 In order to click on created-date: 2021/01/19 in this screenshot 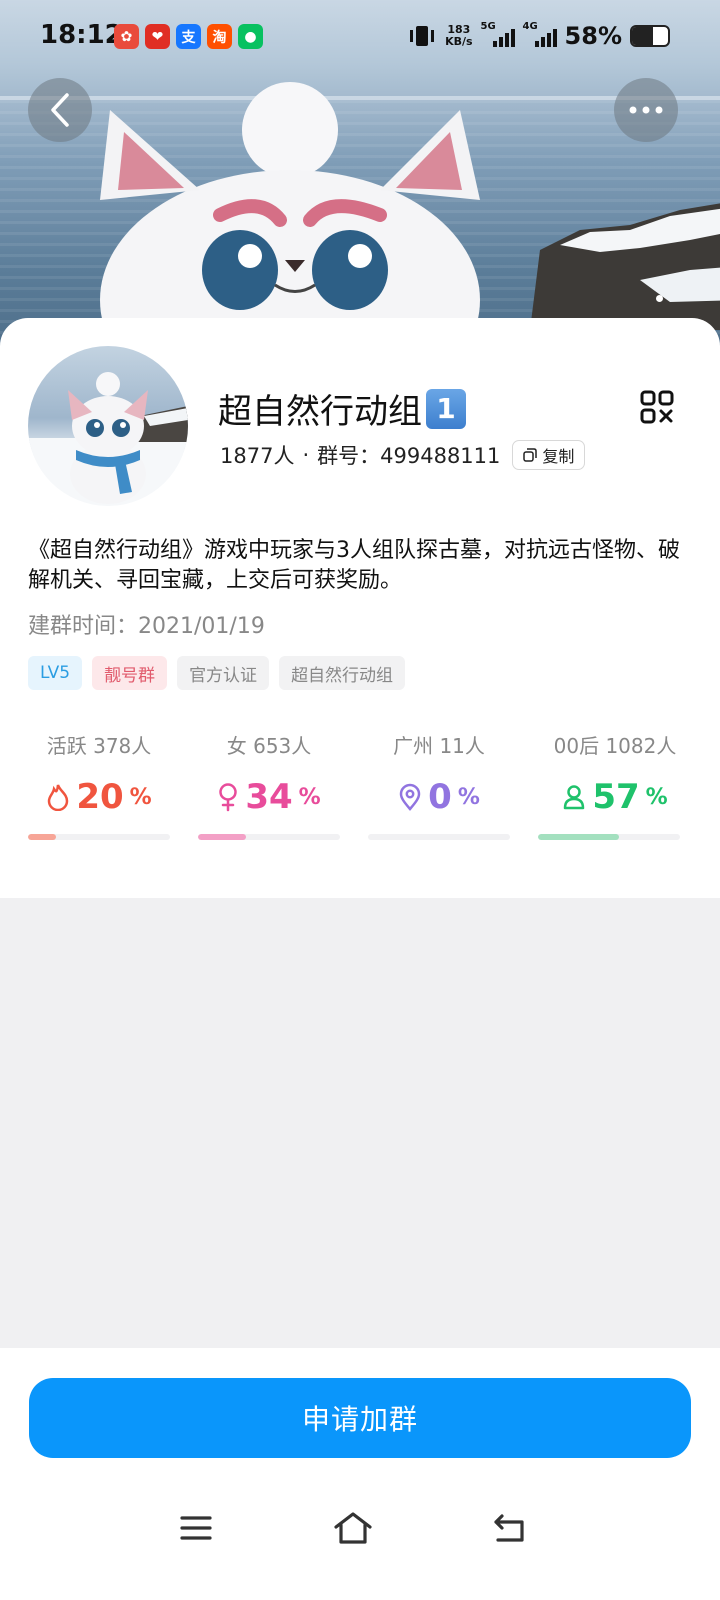, I will do `click(201, 626)`.